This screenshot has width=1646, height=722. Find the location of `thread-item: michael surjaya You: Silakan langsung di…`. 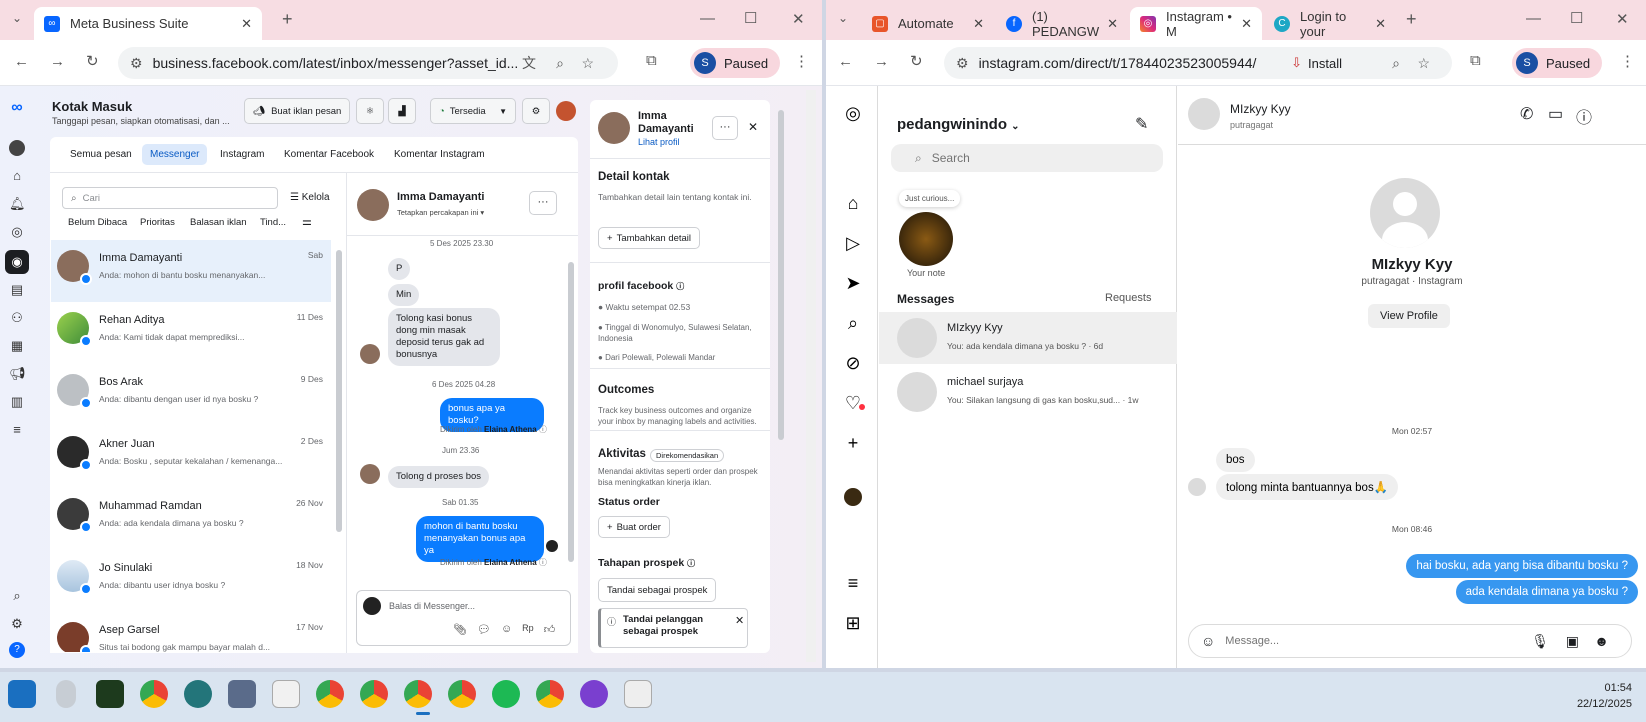

thread-item: michael surjaya You: Silakan langsung di… is located at coordinates (1028, 392).